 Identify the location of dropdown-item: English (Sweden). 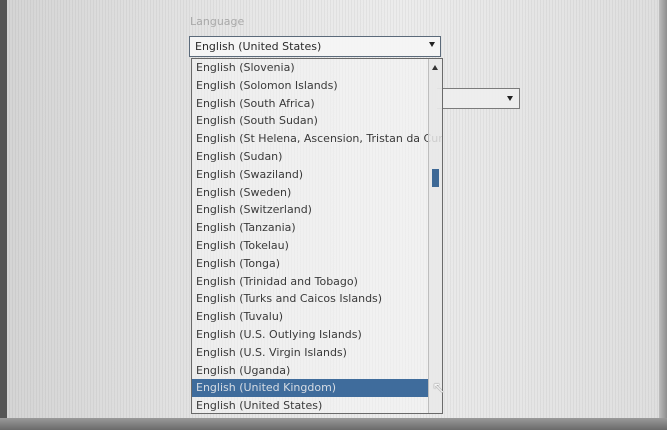
(310, 193).